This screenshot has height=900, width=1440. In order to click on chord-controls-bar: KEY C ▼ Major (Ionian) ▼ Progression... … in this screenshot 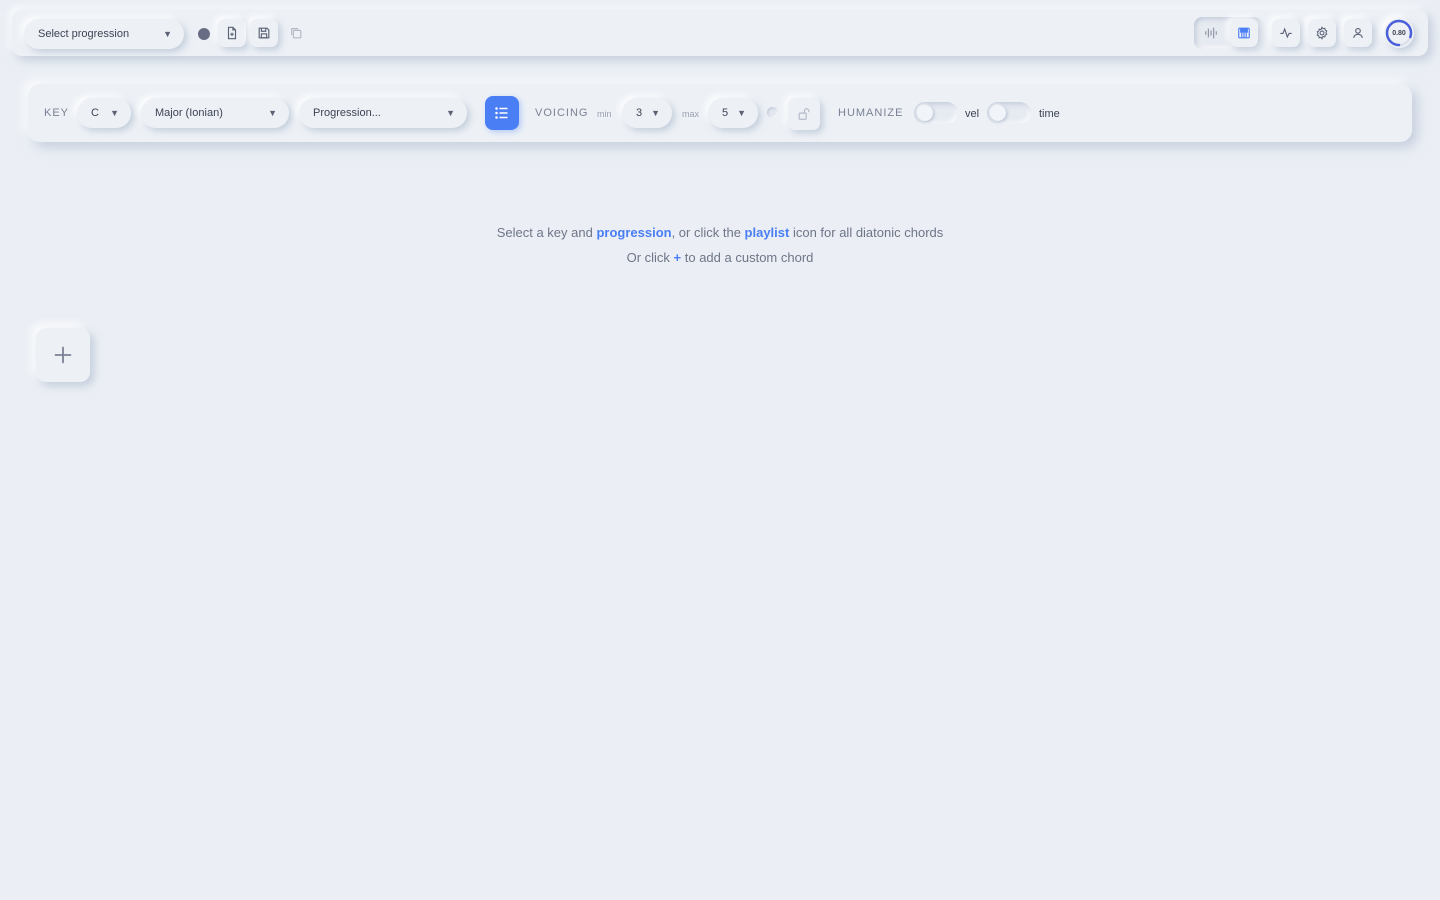, I will do `click(720, 113)`.